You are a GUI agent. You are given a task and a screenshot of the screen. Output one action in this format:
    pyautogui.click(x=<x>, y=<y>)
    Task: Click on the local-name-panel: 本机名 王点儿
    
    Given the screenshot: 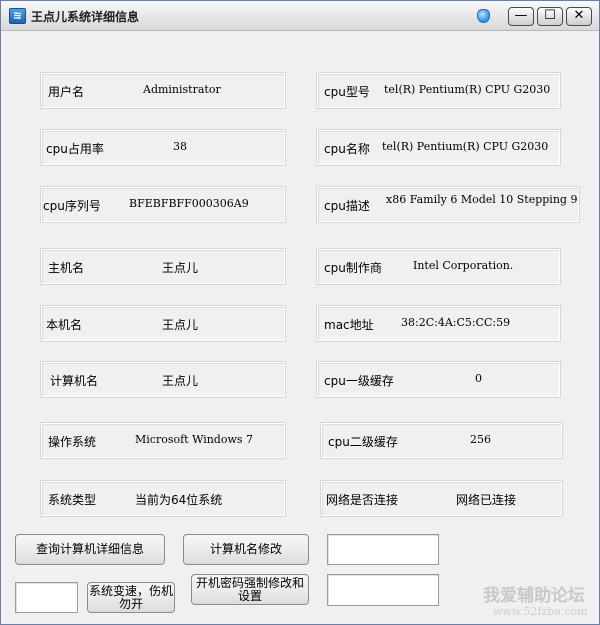 What is the action you would take?
    pyautogui.click(x=163, y=323)
    